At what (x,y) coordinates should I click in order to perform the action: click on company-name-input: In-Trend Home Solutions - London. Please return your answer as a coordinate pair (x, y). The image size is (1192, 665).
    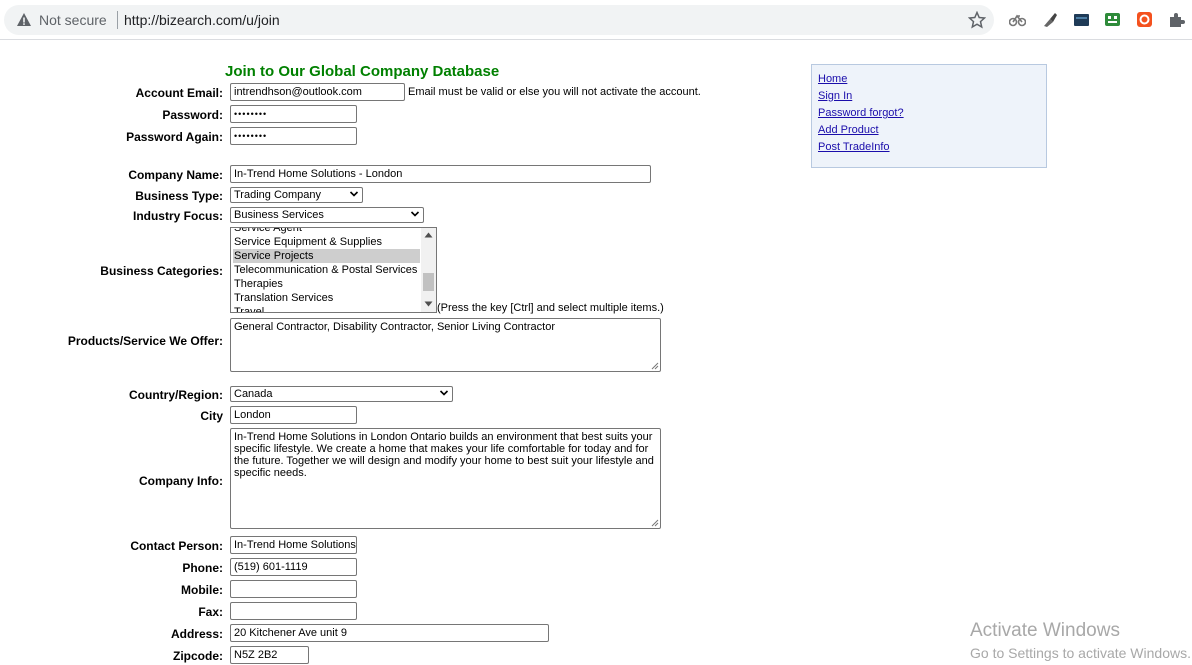
    Looking at the image, I should click on (440, 174).